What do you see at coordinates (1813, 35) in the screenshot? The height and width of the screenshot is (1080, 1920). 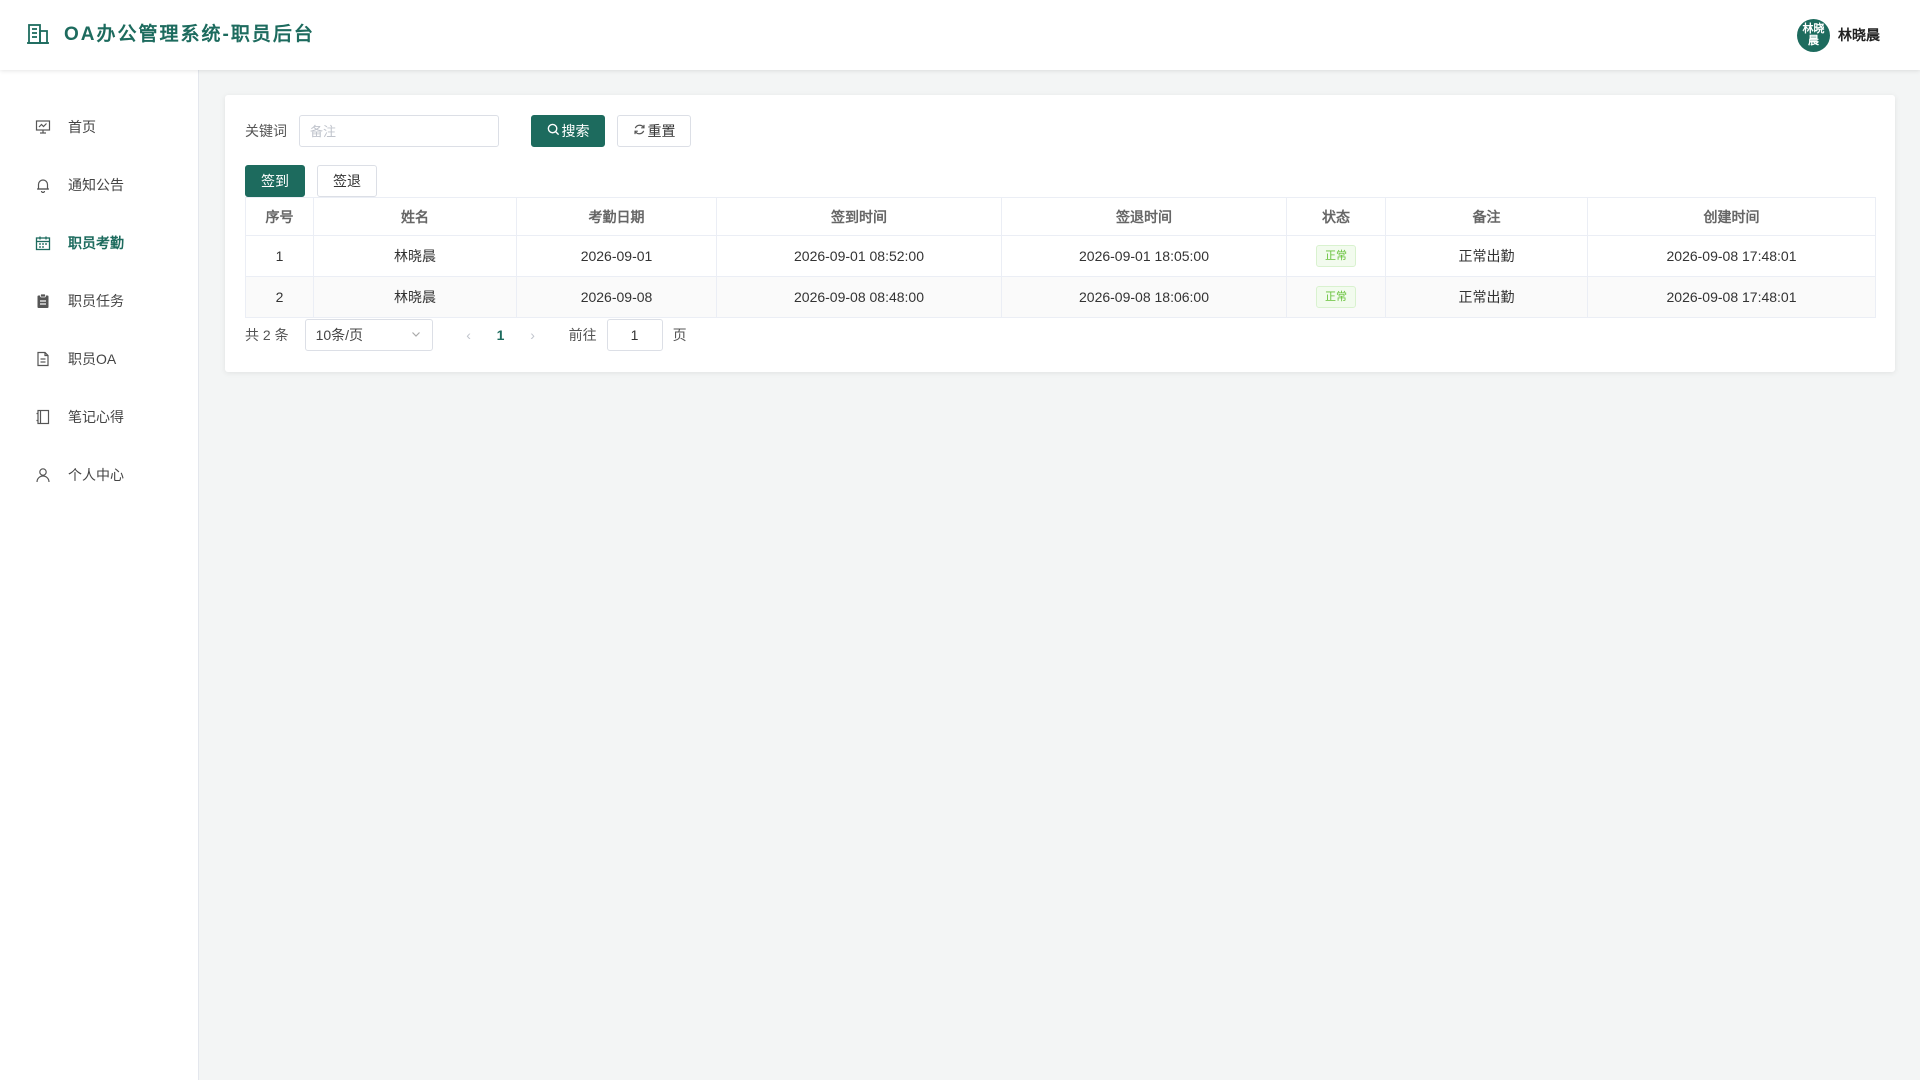 I see `avatar: 林晓晨` at bounding box center [1813, 35].